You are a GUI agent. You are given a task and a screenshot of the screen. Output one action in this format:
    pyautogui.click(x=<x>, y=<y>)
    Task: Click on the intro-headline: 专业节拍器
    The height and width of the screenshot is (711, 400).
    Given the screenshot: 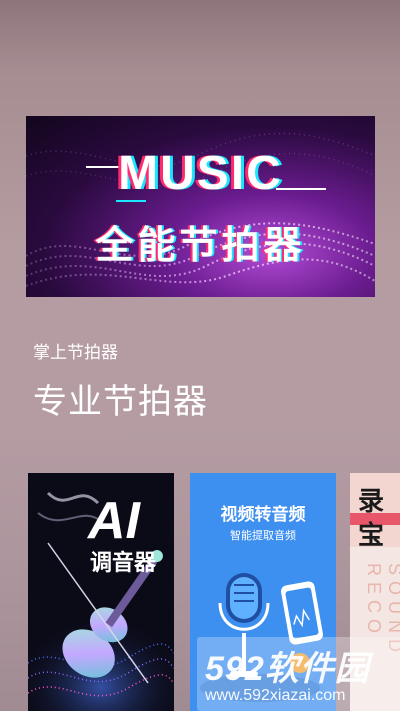 What is the action you would take?
    pyautogui.click(x=120, y=402)
    